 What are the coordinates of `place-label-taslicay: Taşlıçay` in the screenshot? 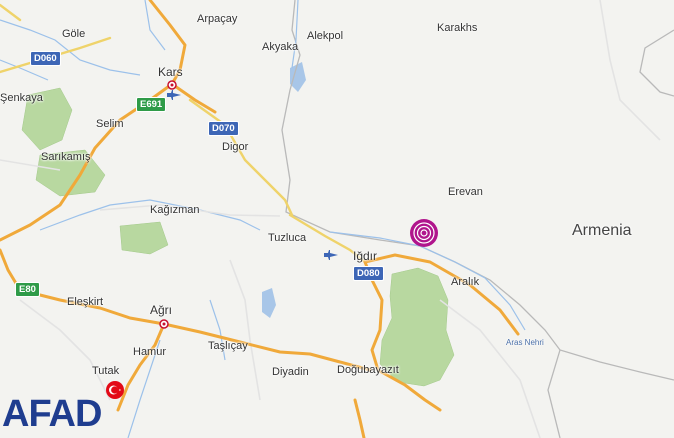 It's located at (228, 346).